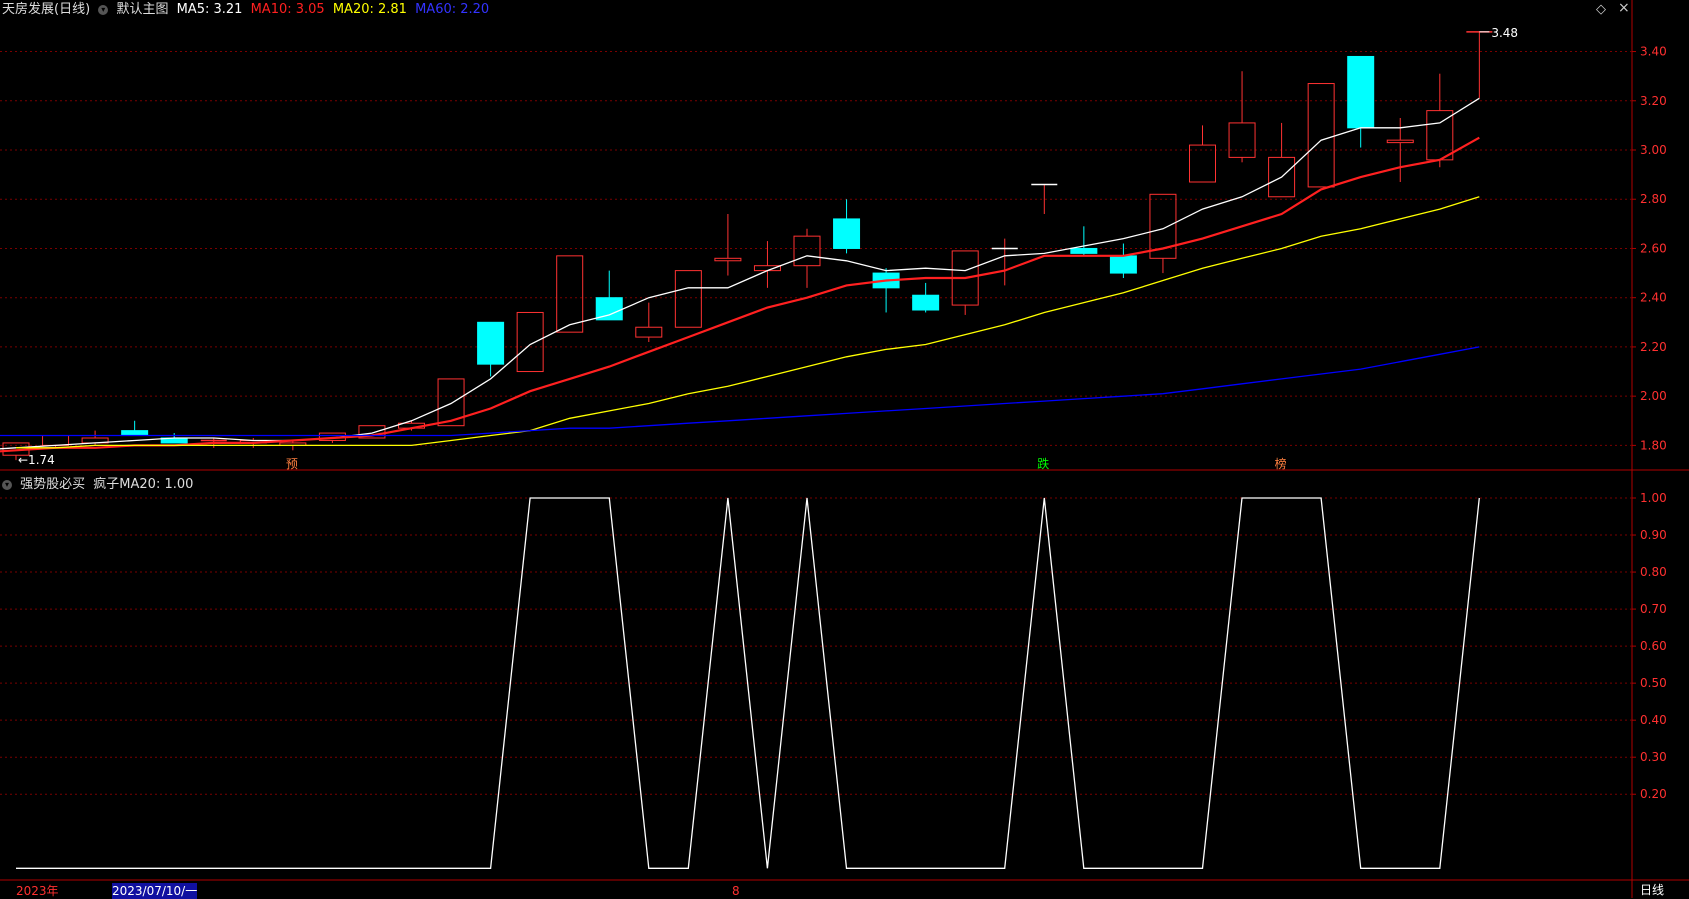 The image size is (1689, 899). What do you see at coordinates (292, 464) in the screenshot?
I see `event-marker: 预` at bounding box center [292, 464].